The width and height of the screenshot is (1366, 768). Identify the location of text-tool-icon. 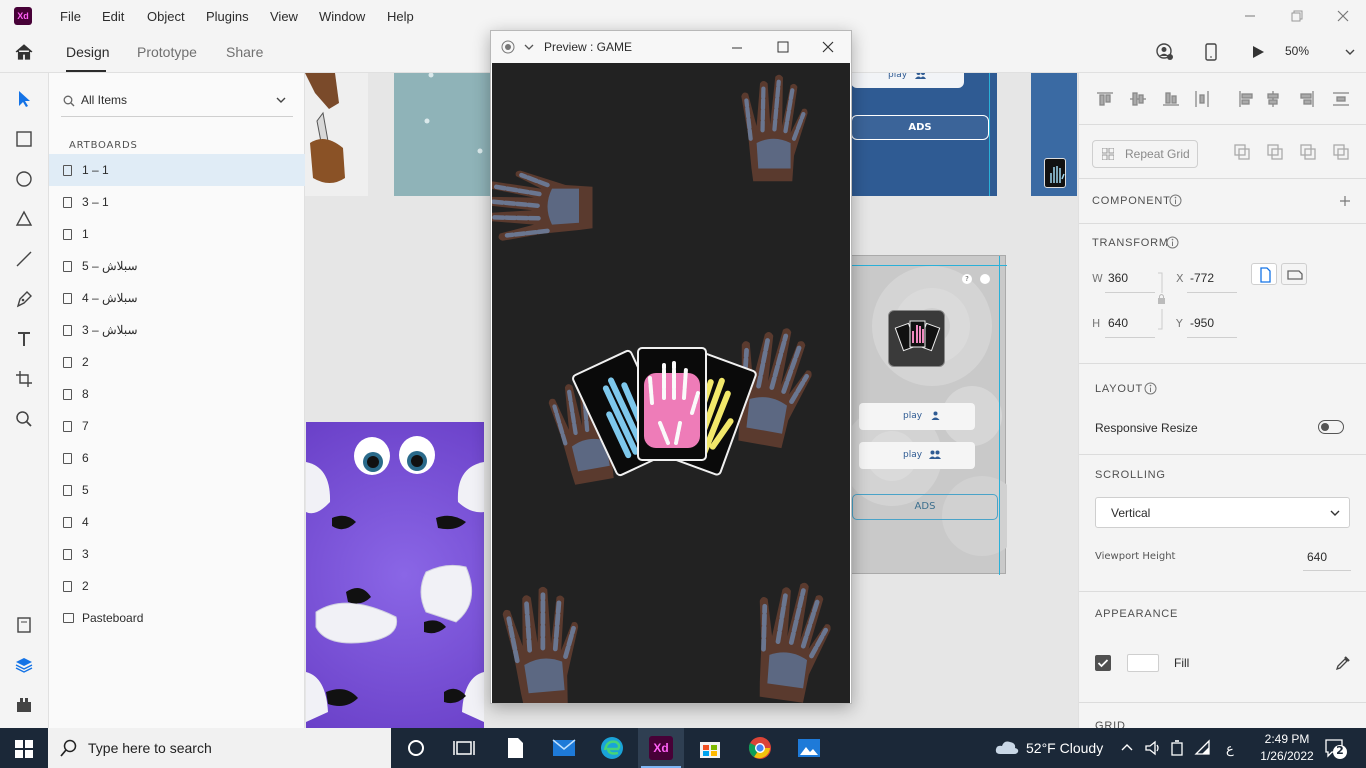
(24, 339).